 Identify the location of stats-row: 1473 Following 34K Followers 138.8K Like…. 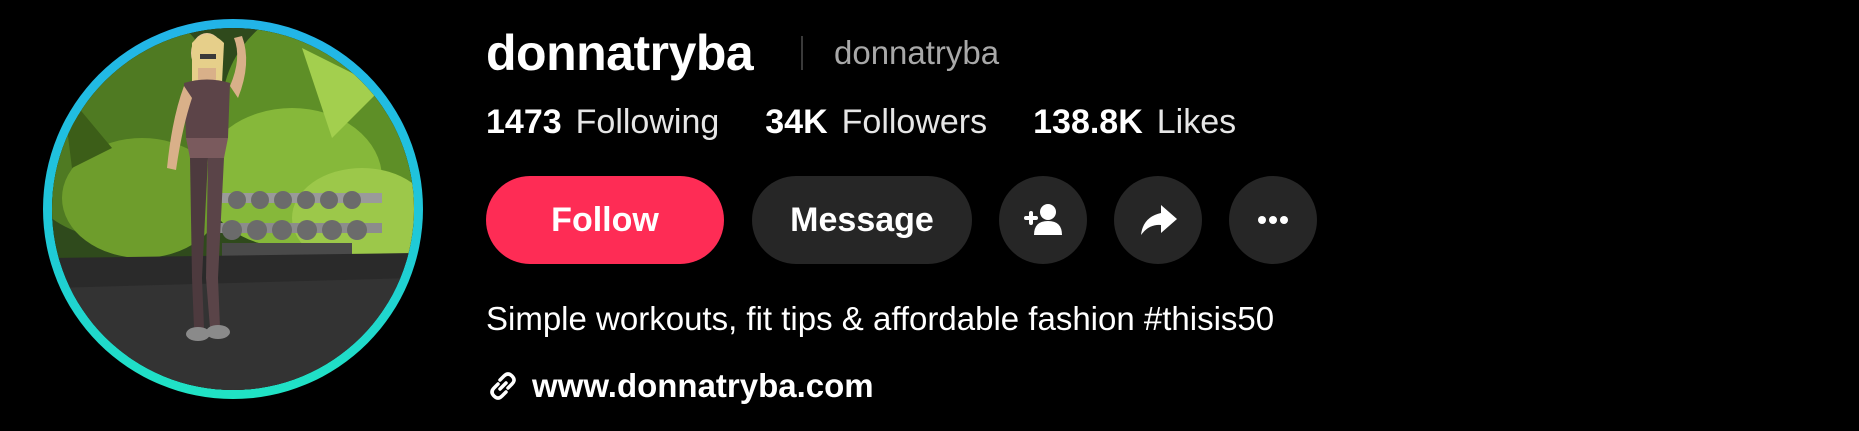
(884, 122).